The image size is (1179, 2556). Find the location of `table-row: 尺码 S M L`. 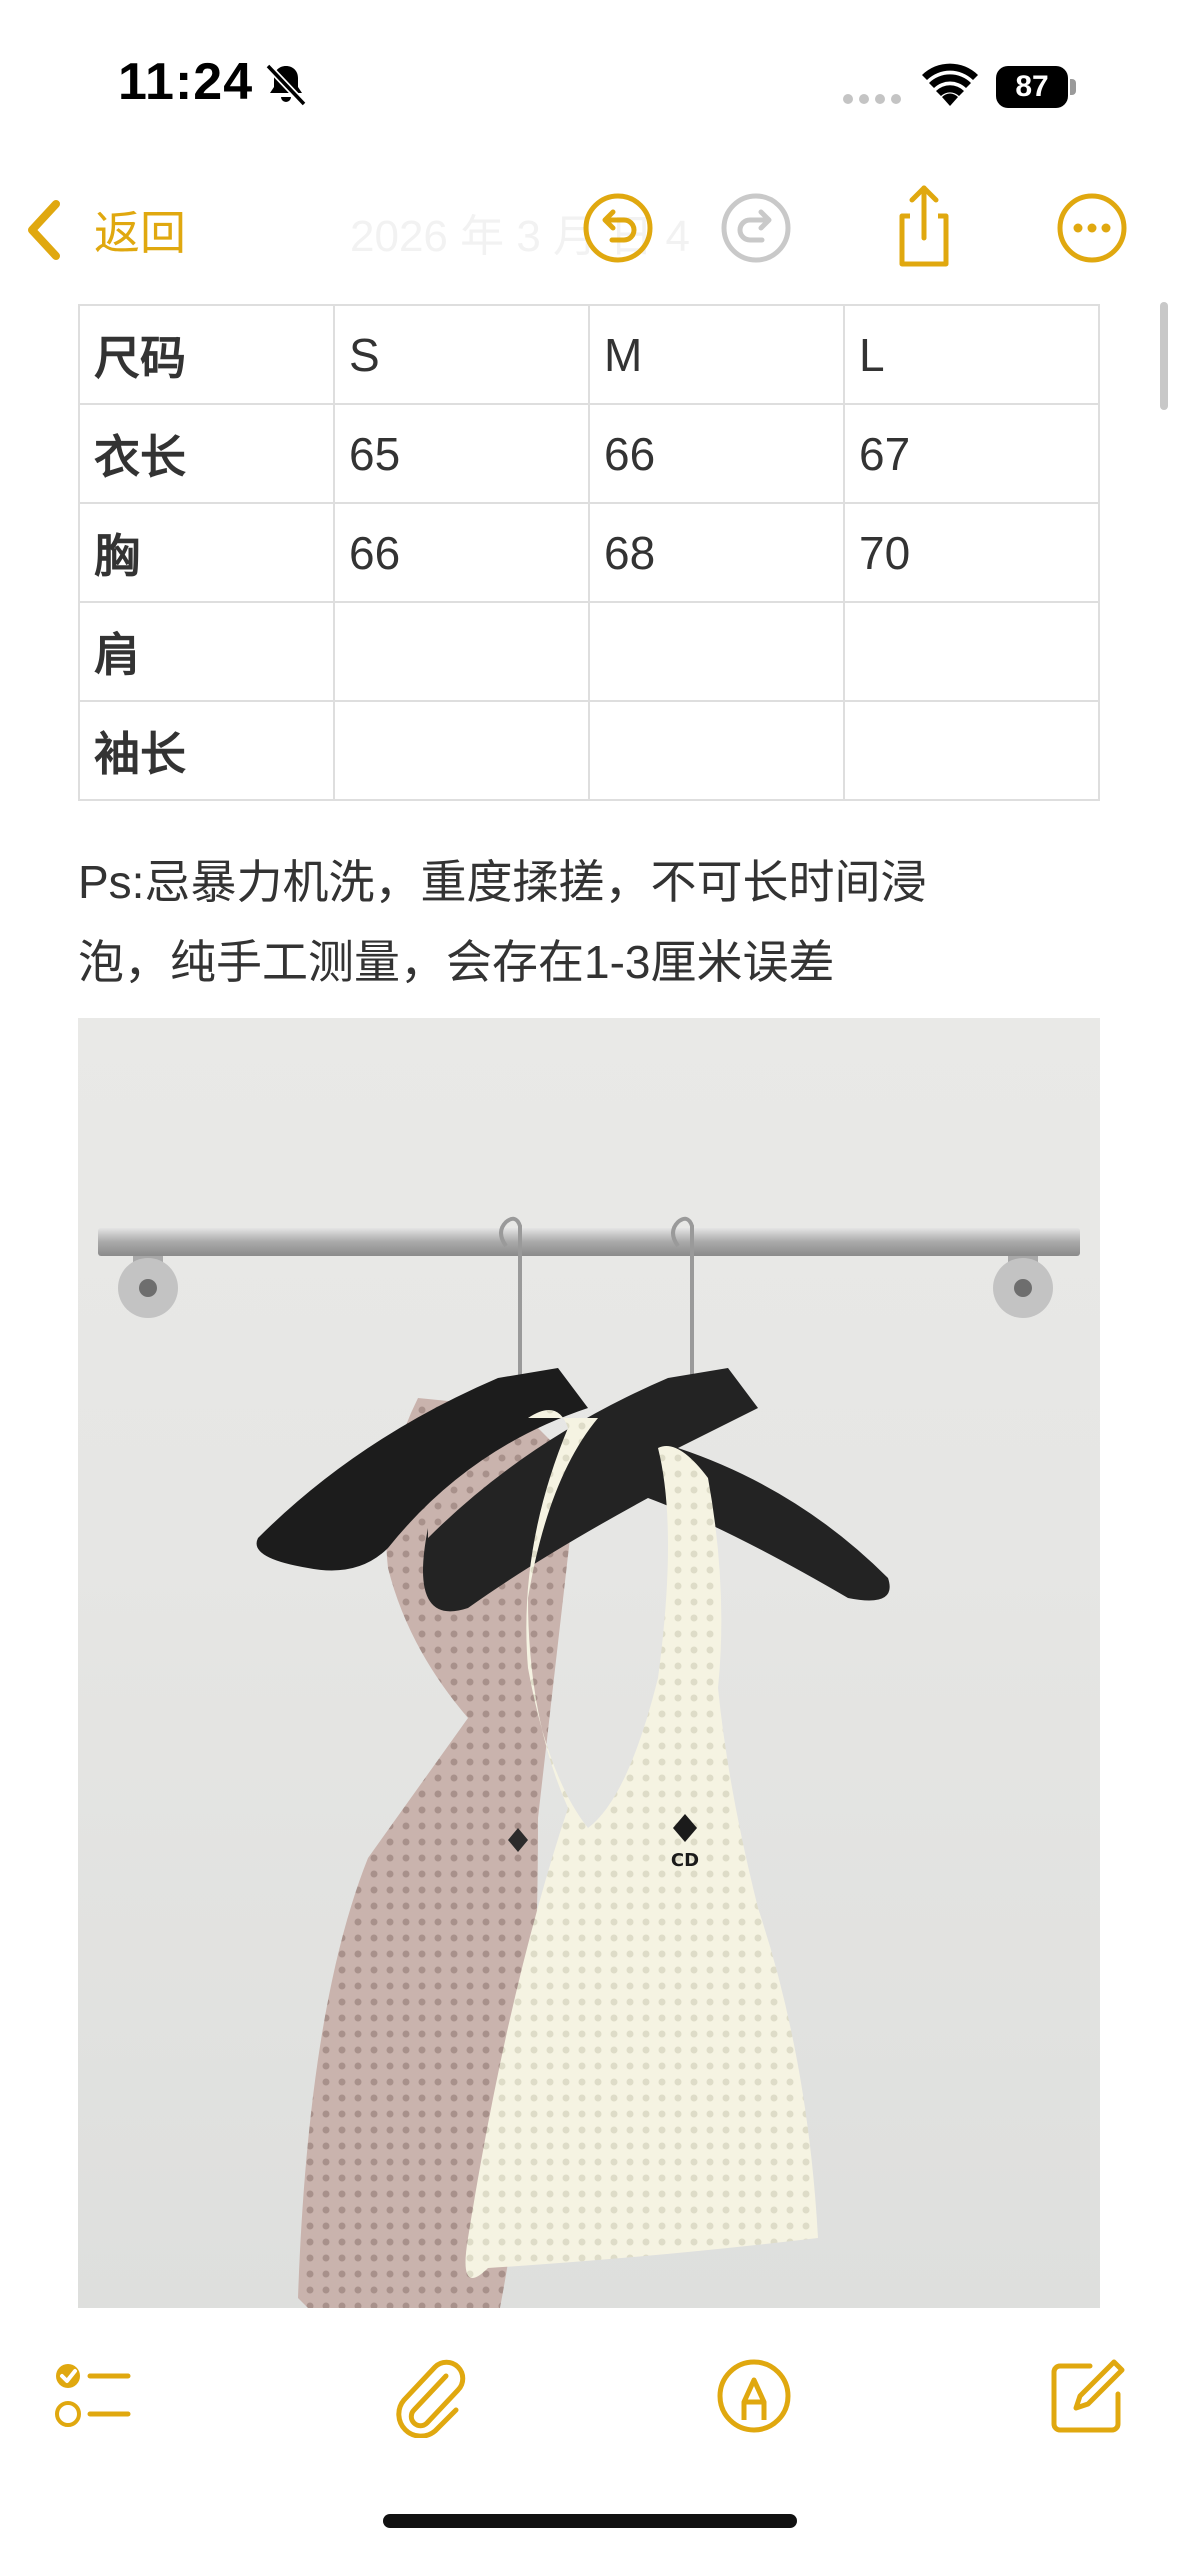

table-row: 尺码 S M L is located at coordinates (589, 354).